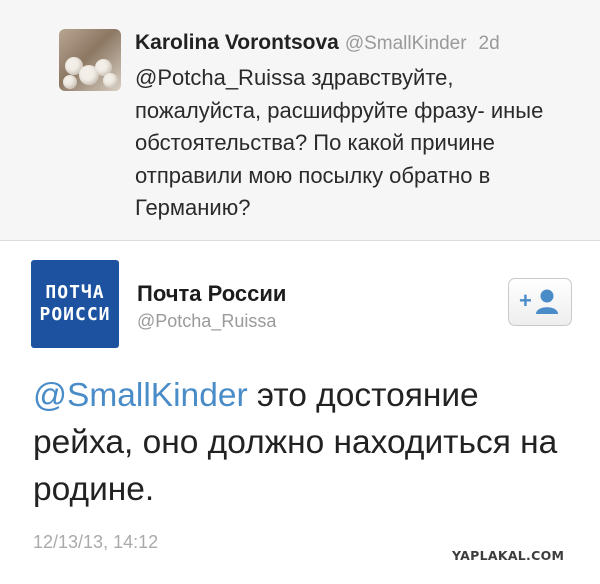  What do you see at coordinates (140, 395) in the screenshot?
I see `mention-link: @SmallKinder` at bounding box center [140, 395].